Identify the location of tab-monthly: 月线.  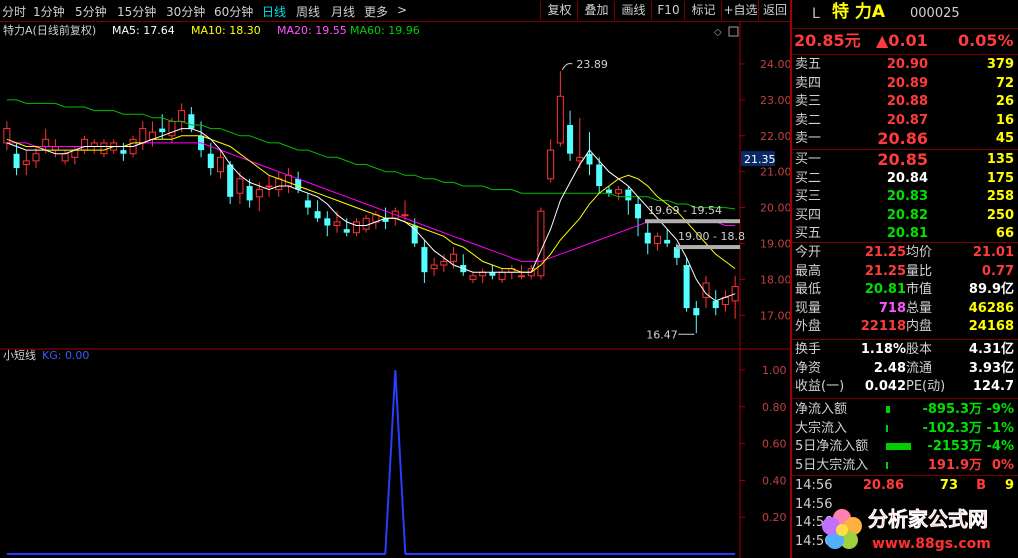
(343, 11).